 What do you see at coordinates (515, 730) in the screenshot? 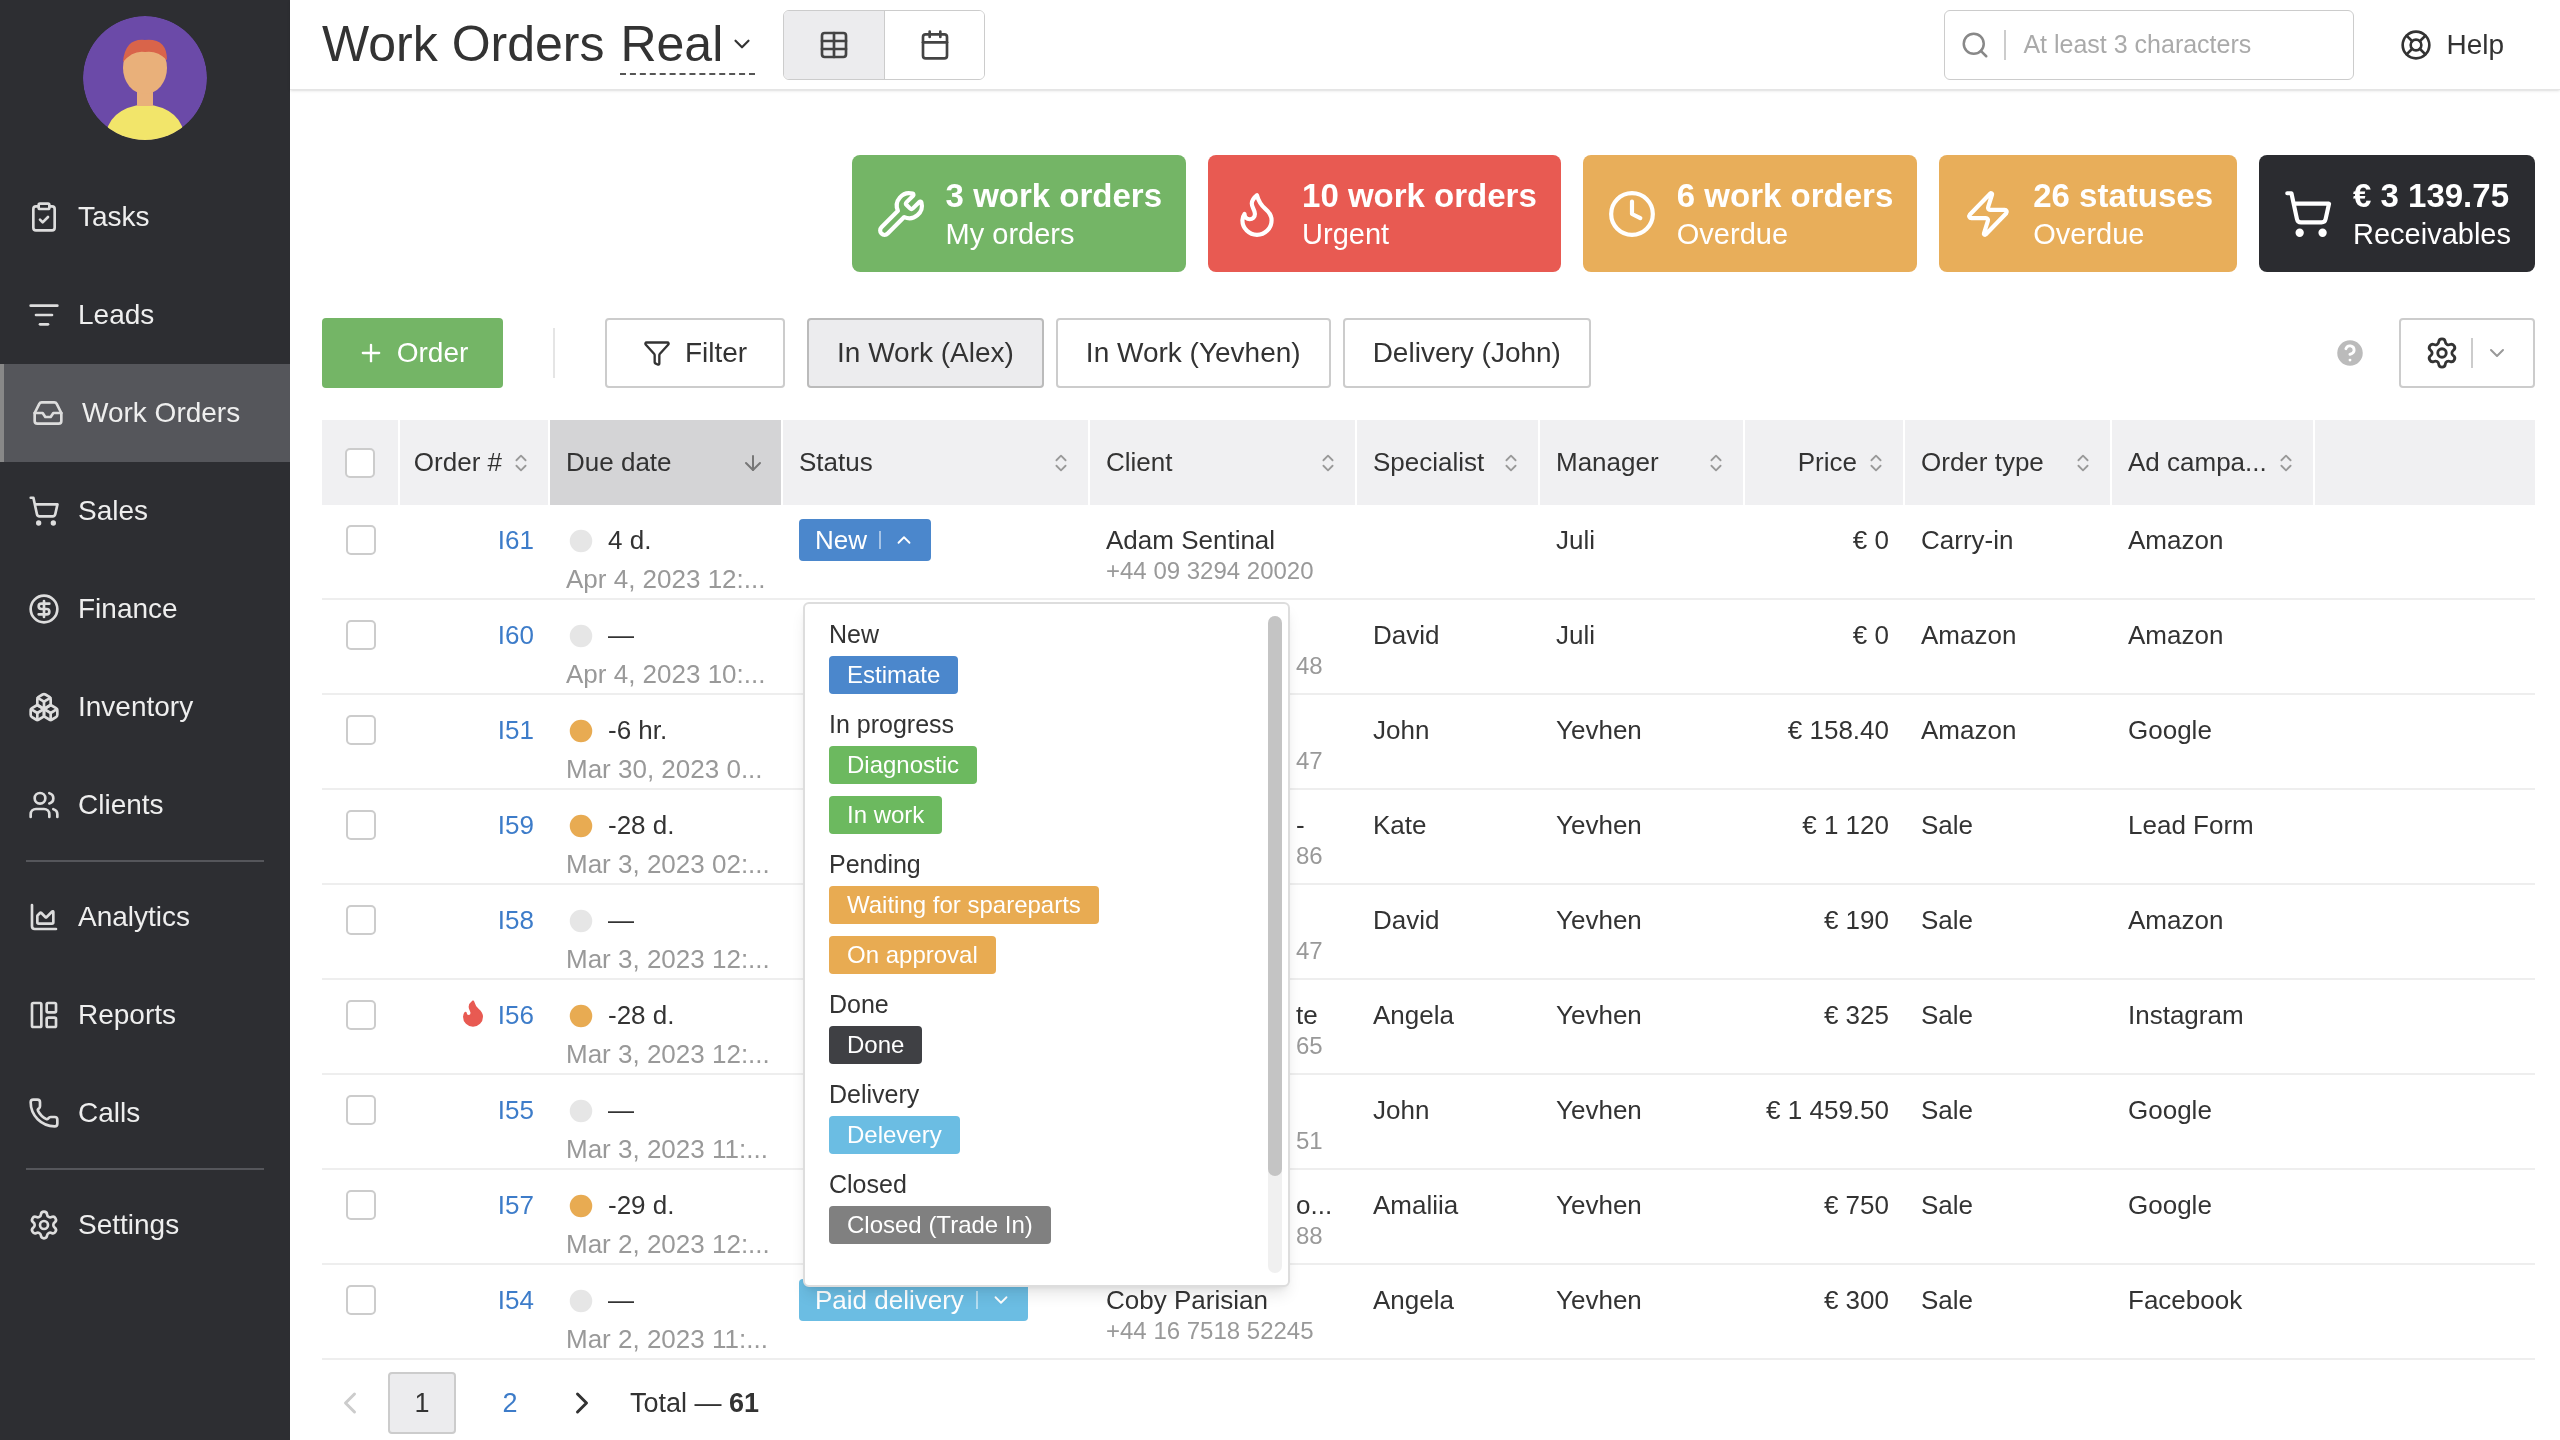
I see `order-link: I51` at bounding box center [515, 730].